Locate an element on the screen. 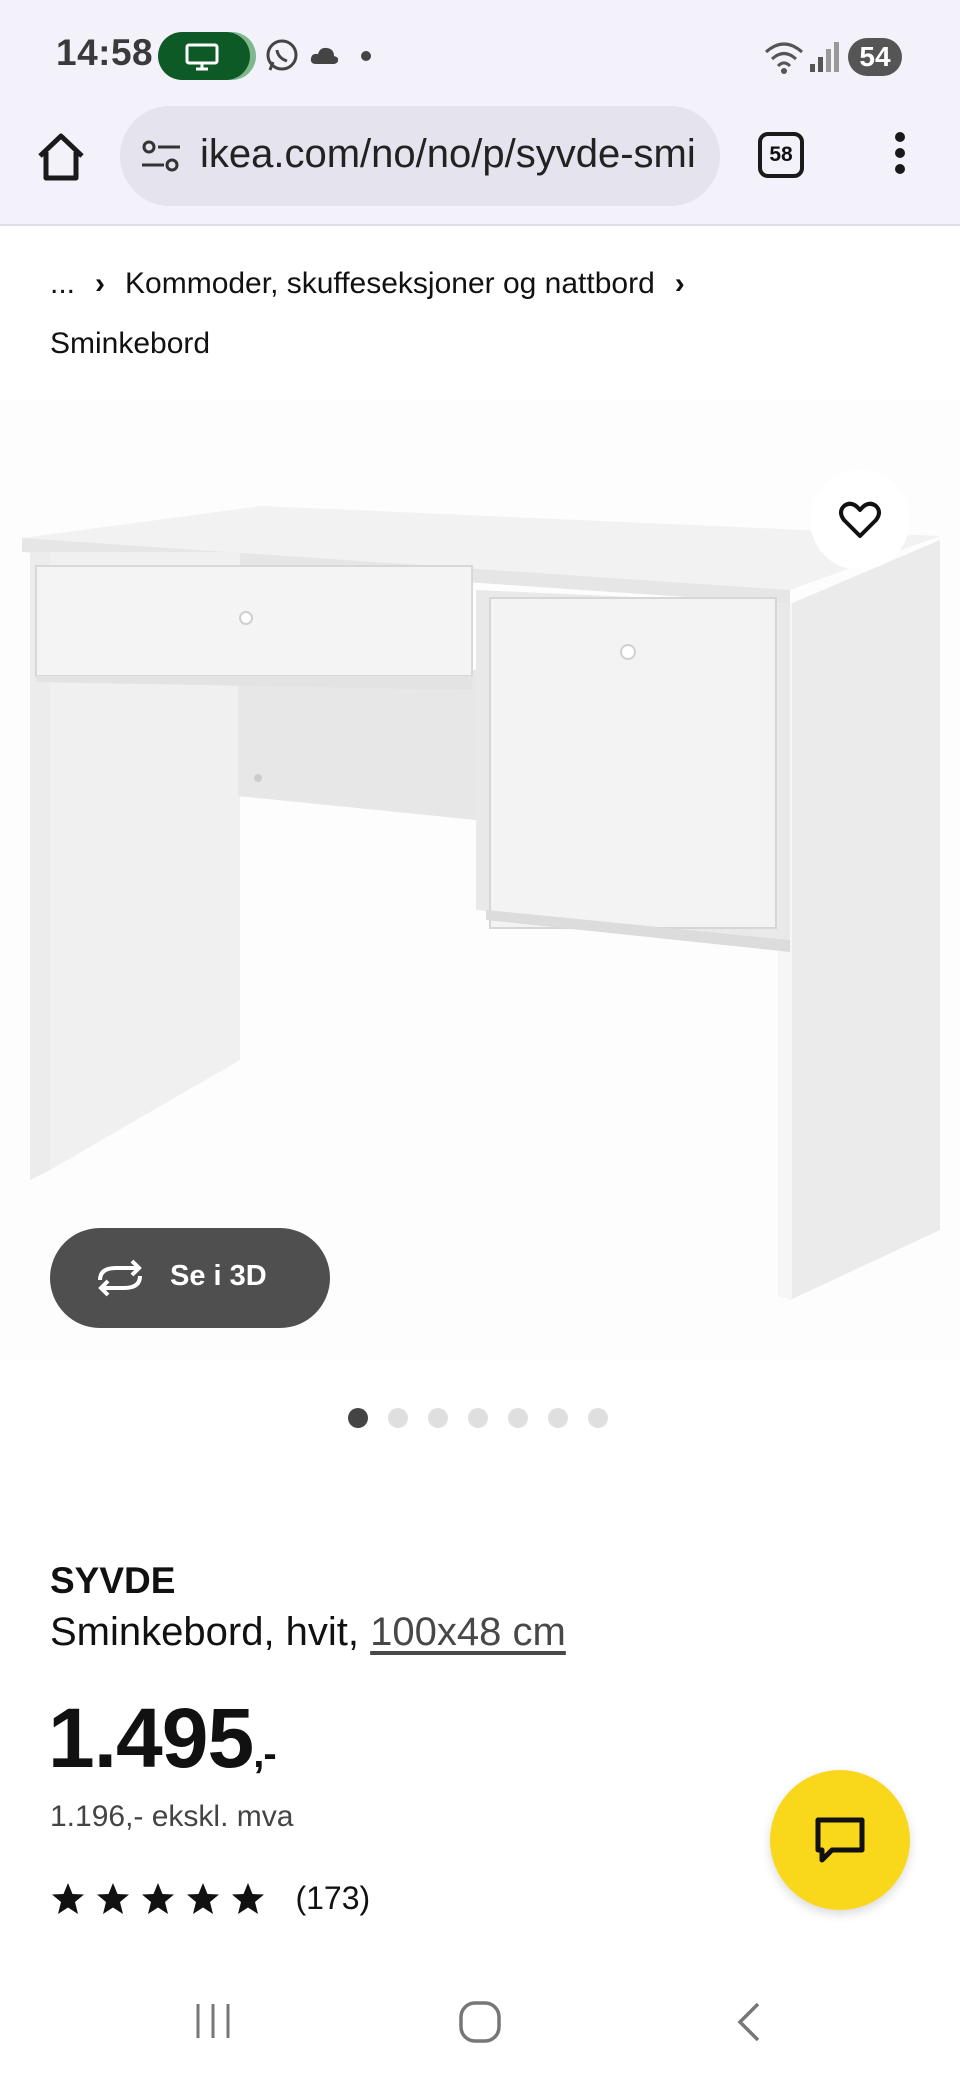  view-3d-button: Se i 3D is located at coordinates (190, 1278).